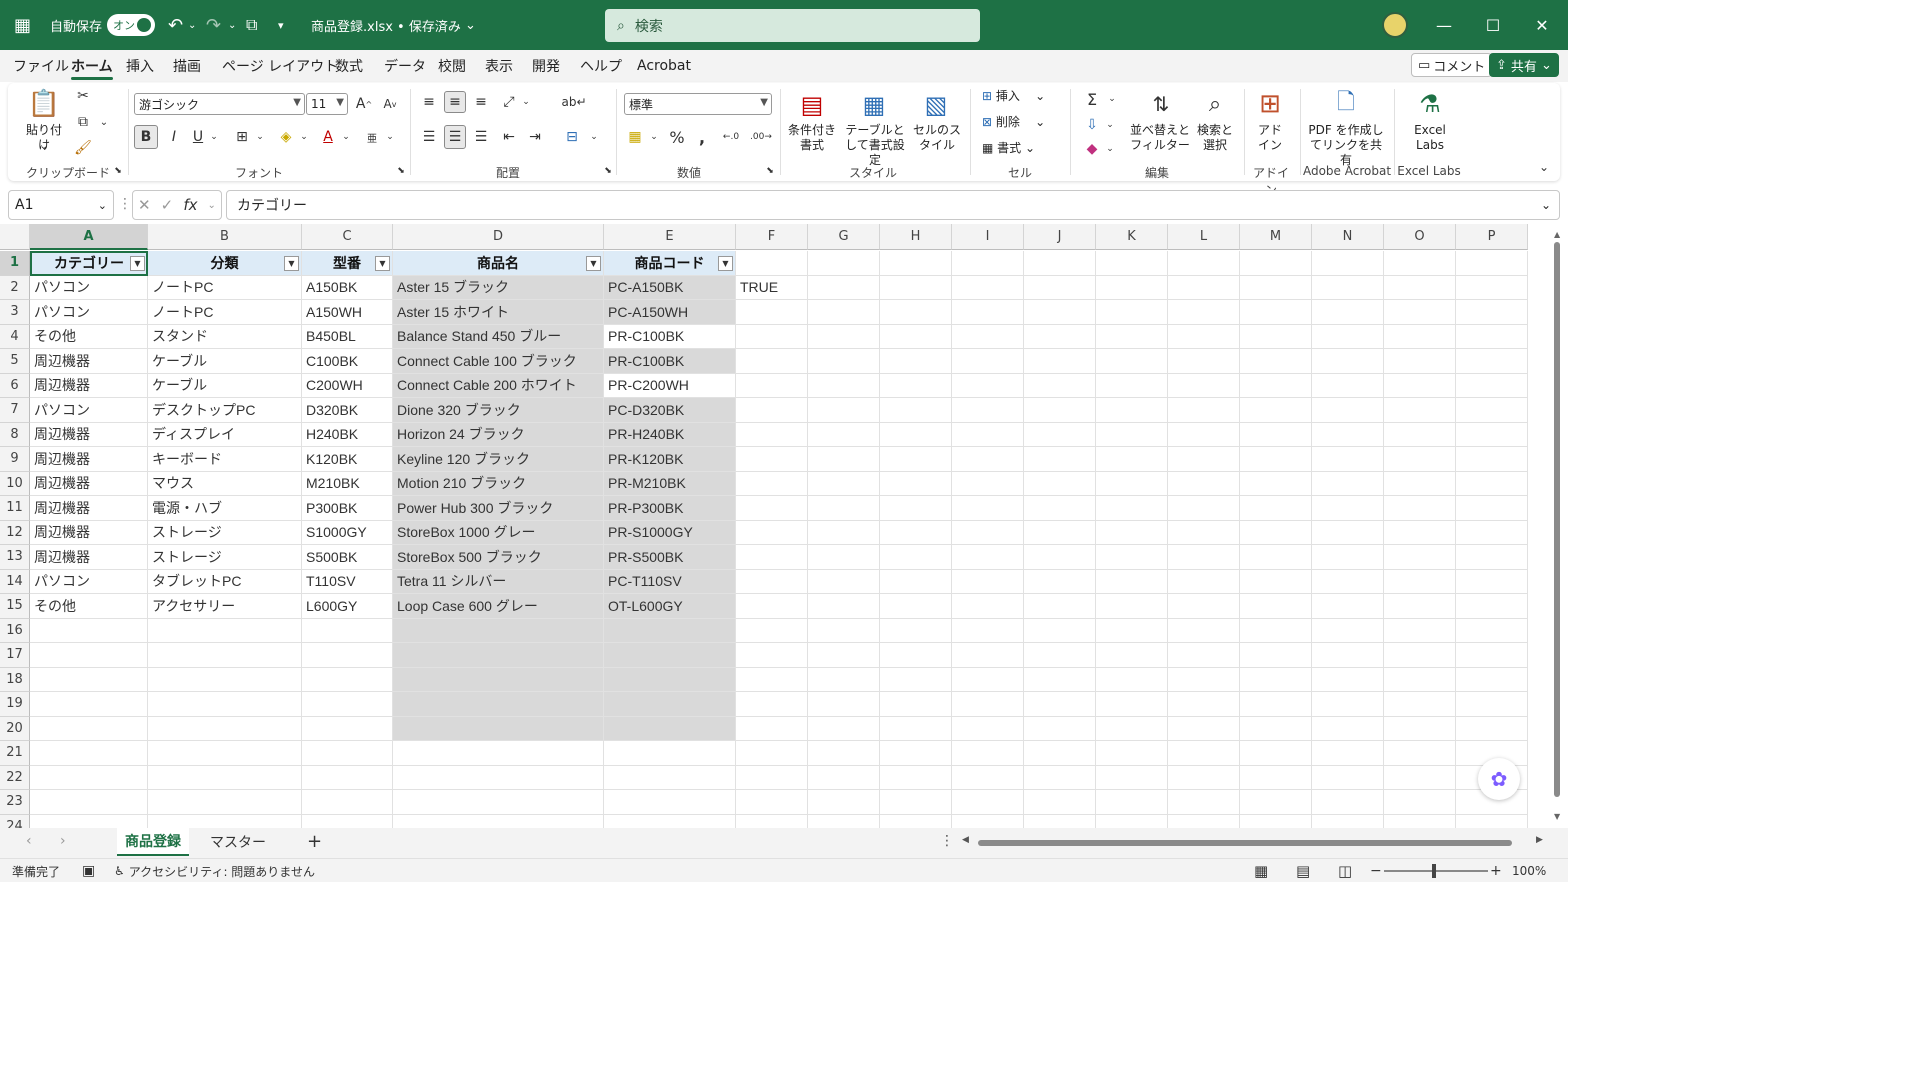  Describe the element at coordinates (1420, 557) in the screenshot. I see `cell-o13` at that location.